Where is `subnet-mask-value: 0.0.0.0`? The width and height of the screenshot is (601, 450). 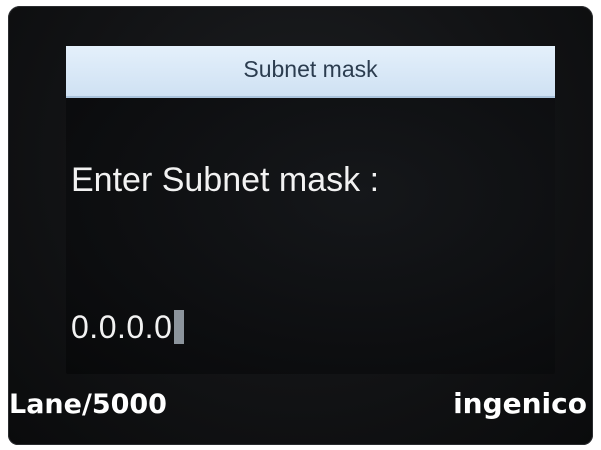
subnet-mask-value: 0.0.0.0 is located at coordinates (121, 327).